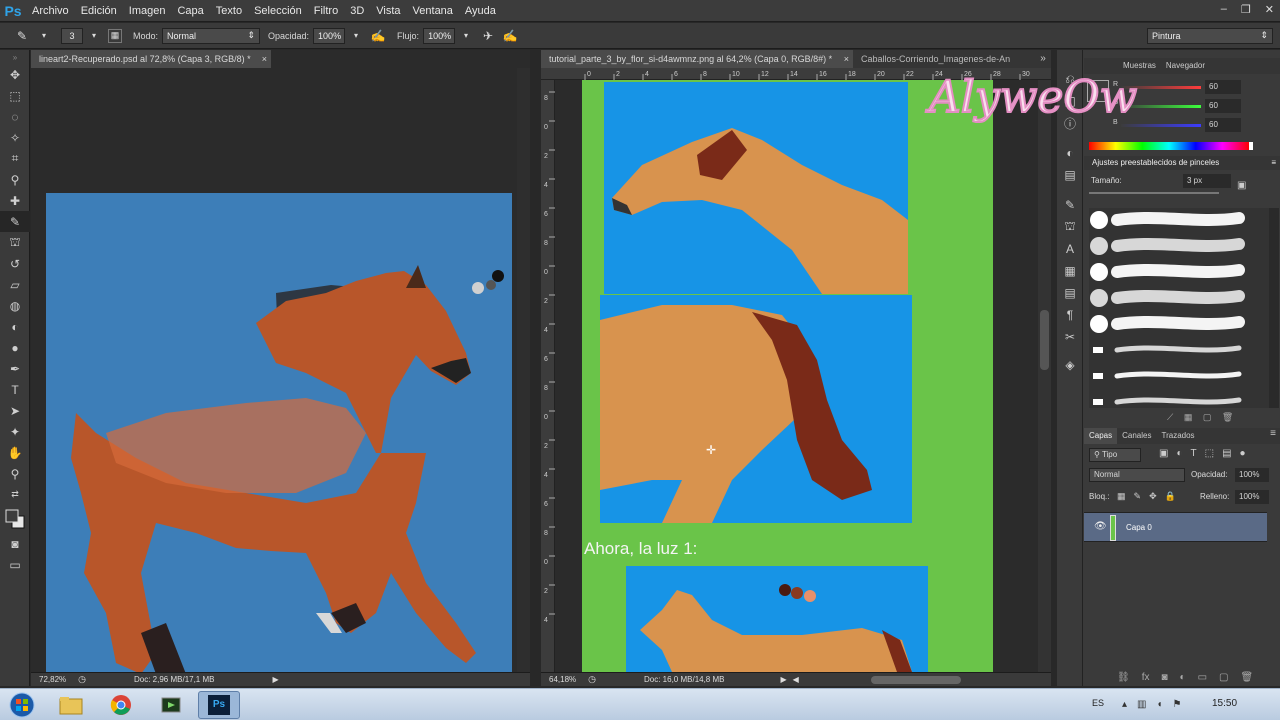 This screenshot has height=720, width=1280. Describe the element at coordinates (15, 431) in the screenshot. I see `shape-tool-icon: ✦` at that location.